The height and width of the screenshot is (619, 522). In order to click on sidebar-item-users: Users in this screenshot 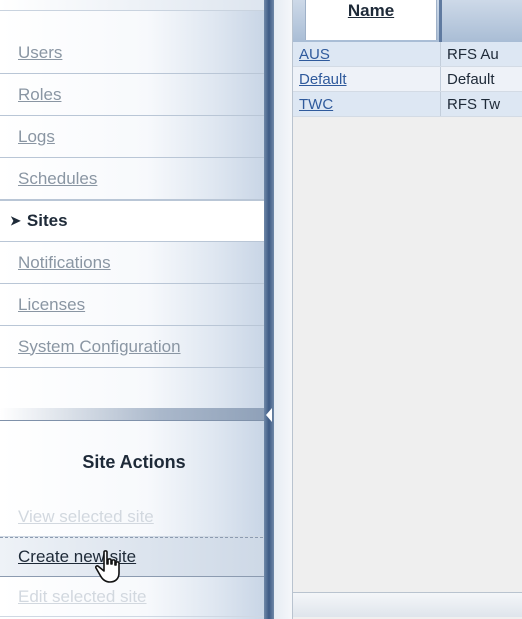, I will do `click(134, 53)`.